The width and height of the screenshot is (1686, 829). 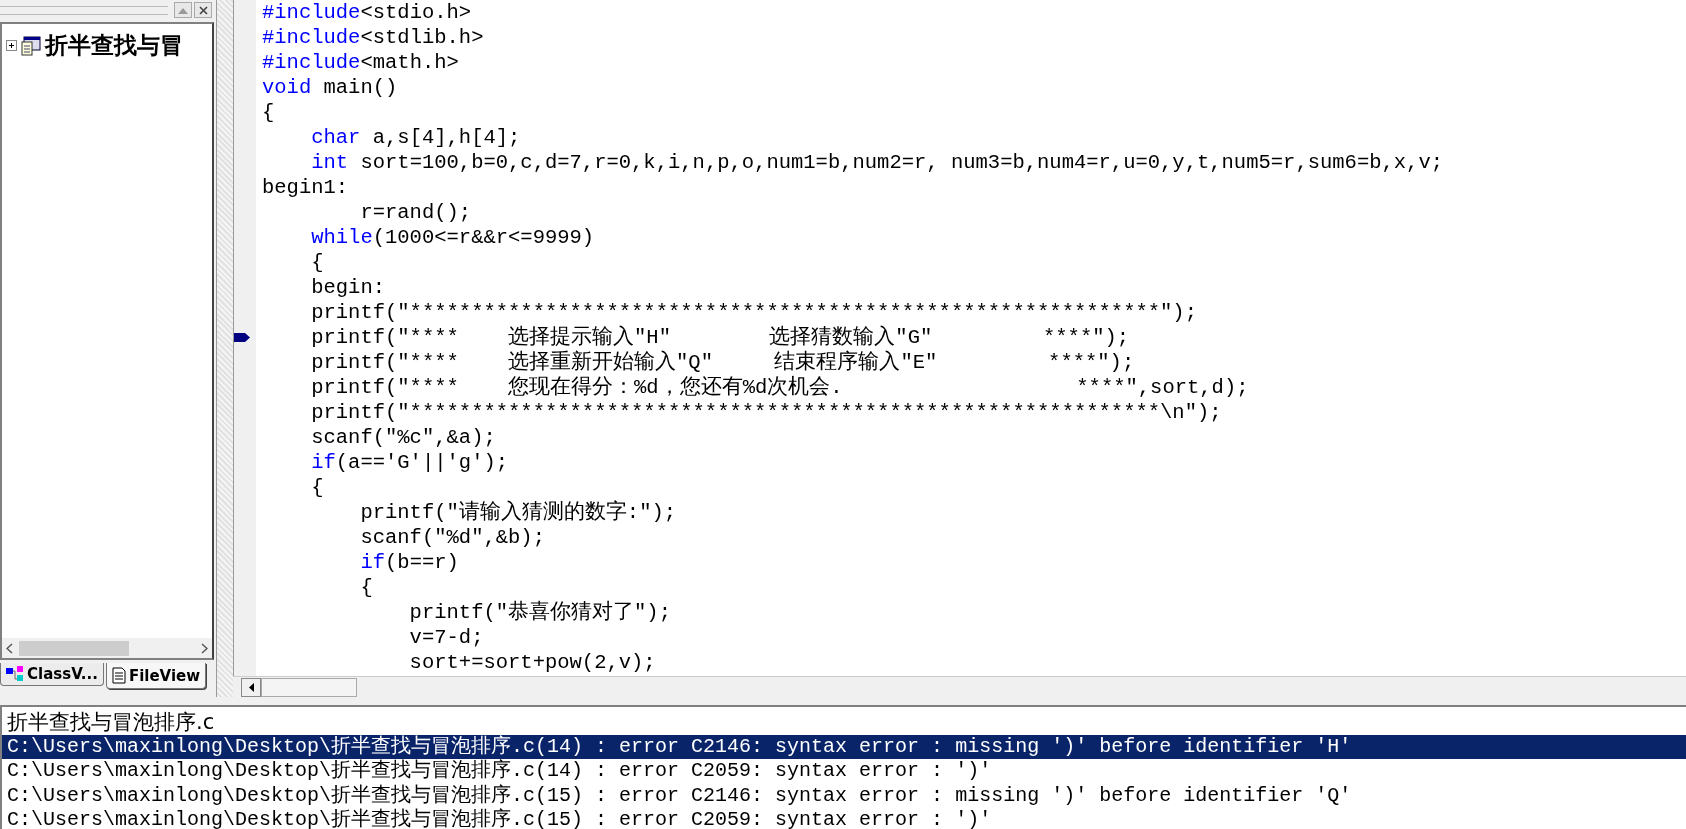 What do you see at coordinates (780, 387) in the screenshot?
I see `code-line: printf("**** 您现在得分：%d，您还有%d次机会. ****",sort,d);` at bounding box center [780, 387].